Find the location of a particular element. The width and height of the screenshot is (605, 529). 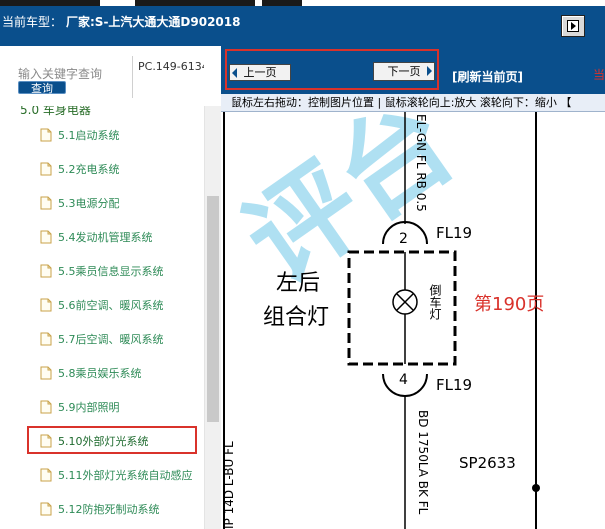

tree-scrollbar is located at coordinates (212, 317).